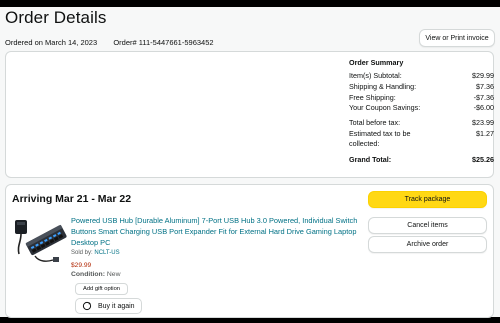 This screenshot has width=500, height=323. I want to click on summary-label: Your Coupon Savings:, so click(385, 108).